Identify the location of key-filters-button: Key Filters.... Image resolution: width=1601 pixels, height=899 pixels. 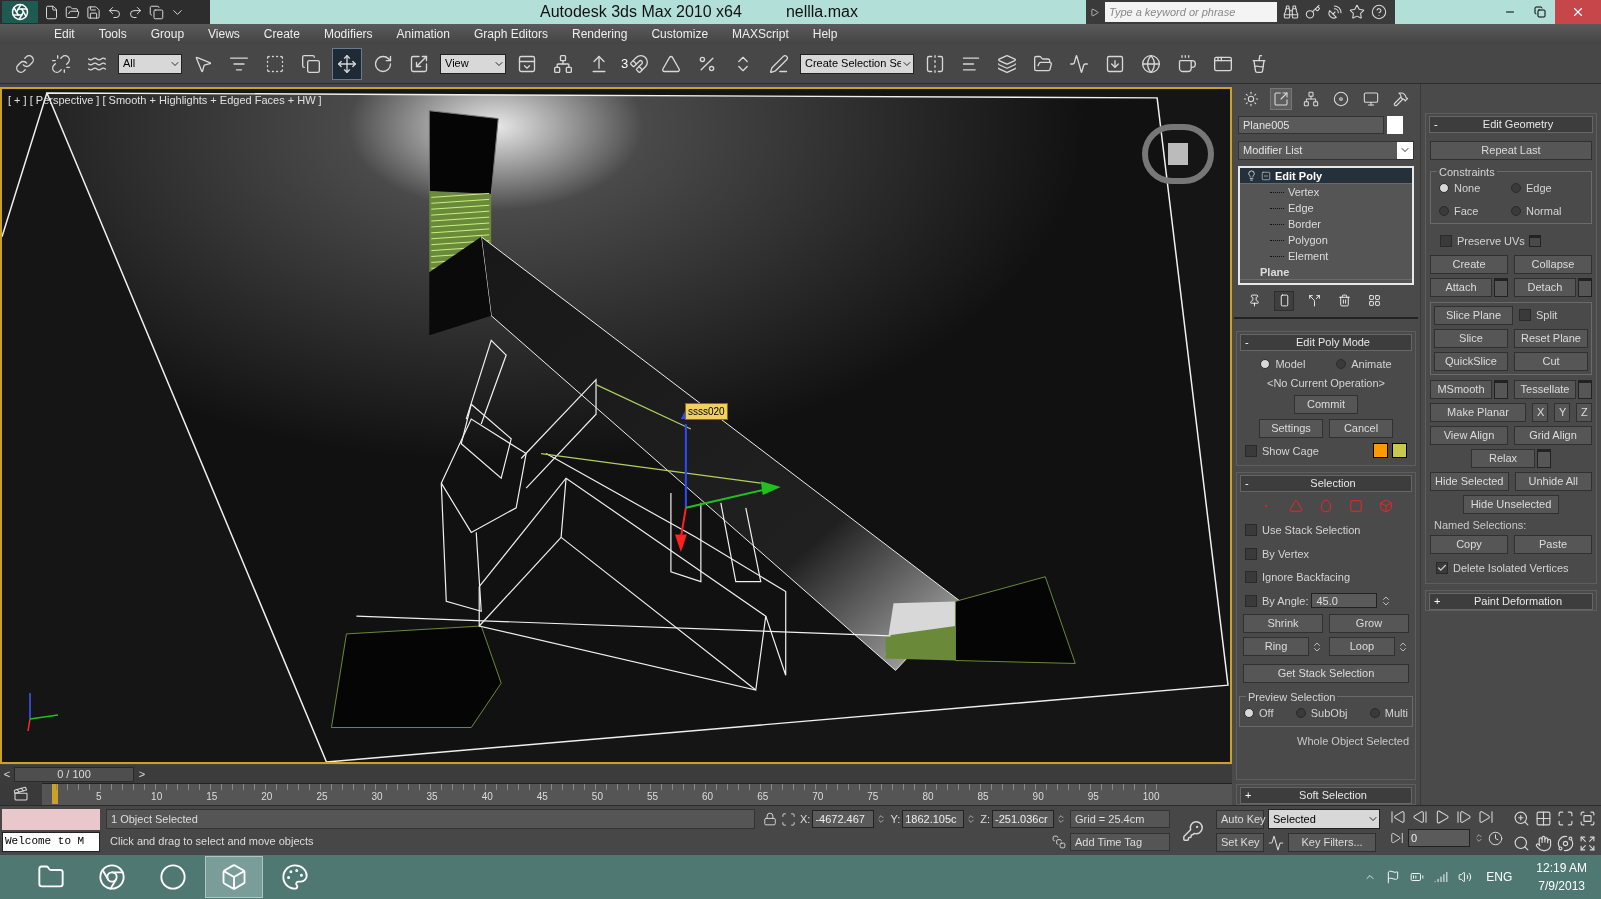
(1332, 842).